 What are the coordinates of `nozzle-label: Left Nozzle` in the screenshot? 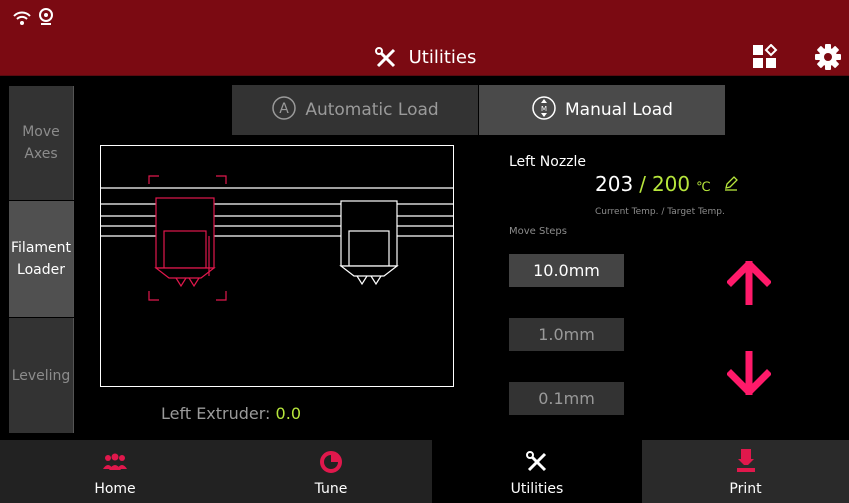 It's located at (548, 162).